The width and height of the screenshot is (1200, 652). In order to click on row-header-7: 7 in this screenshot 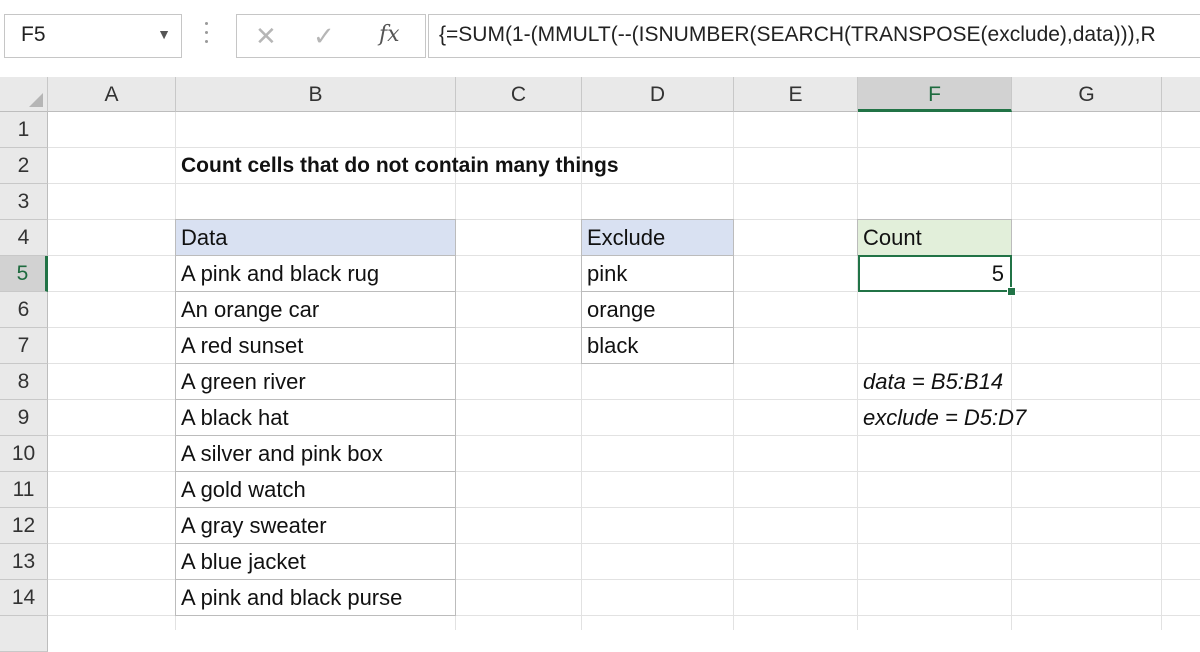, I will do `click(24, 346)`.